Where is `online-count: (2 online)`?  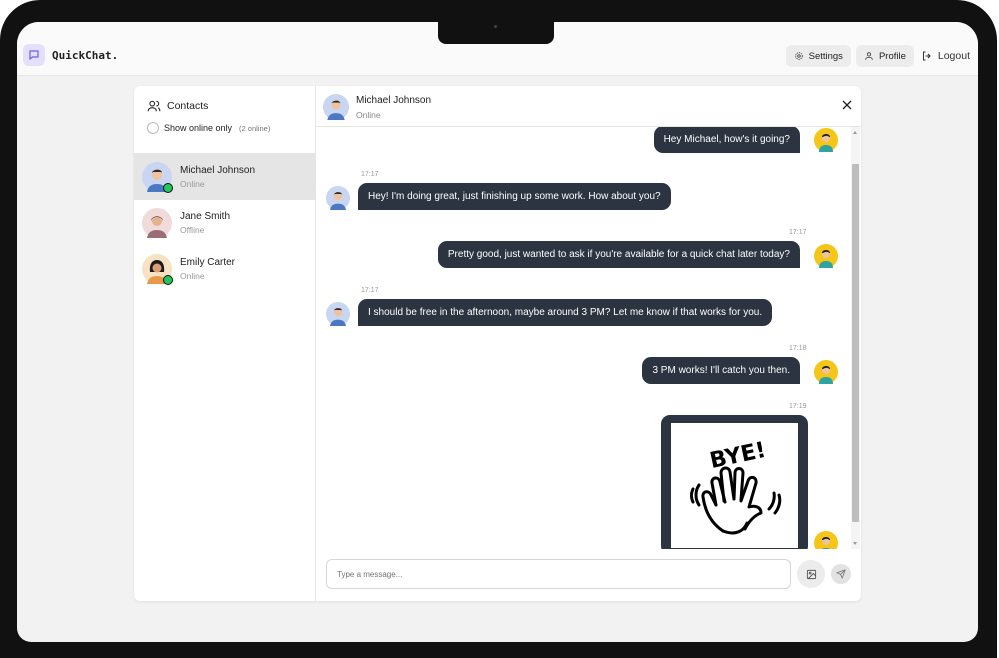 online-count: (2 online) is located at coordinates (255, 128).